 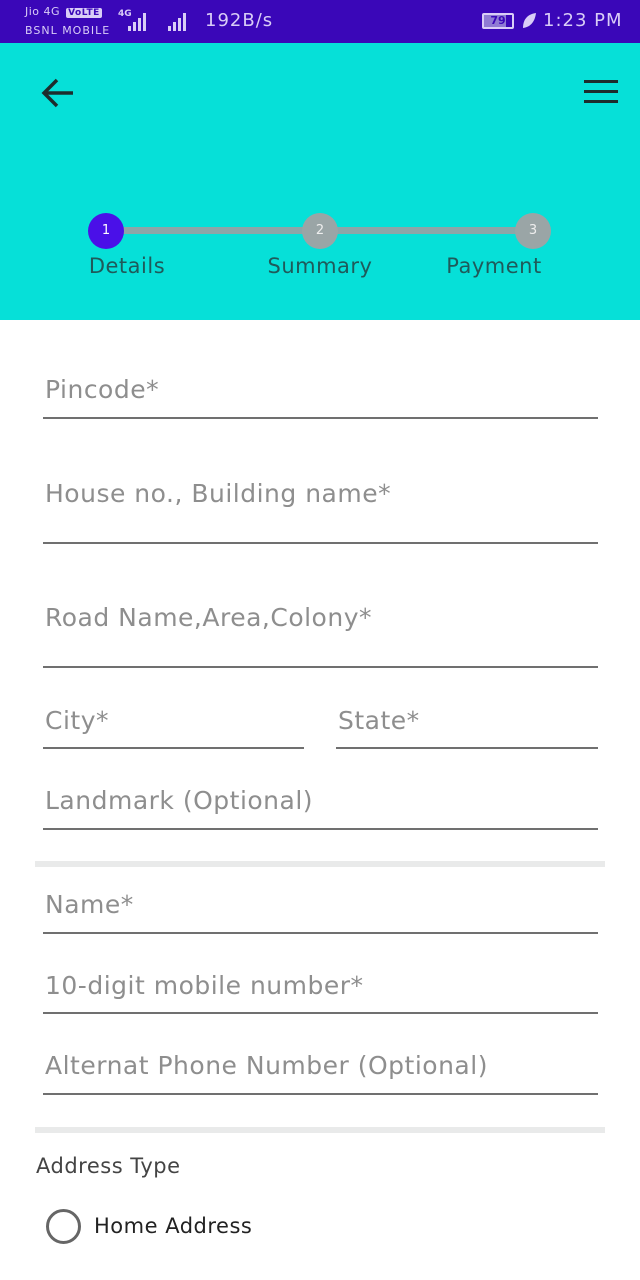 I want to click on state-field, so click(x=467, y=727).